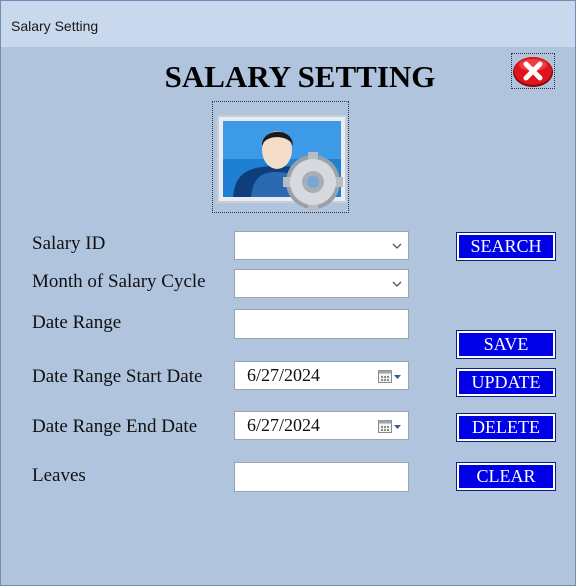 This screenshot has height=586, width=576. What do you see at coordinates (506, 476) in the screenshot?
I see `clear-button: CLEAR` at bounding box center [506, 476].